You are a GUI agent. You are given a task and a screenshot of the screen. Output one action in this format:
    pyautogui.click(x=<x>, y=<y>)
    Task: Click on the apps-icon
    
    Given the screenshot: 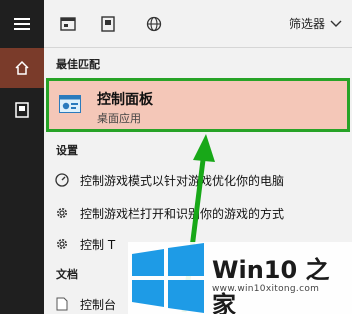 What is the action you would take?
    pyautogui.click(x=68, y=24)
    